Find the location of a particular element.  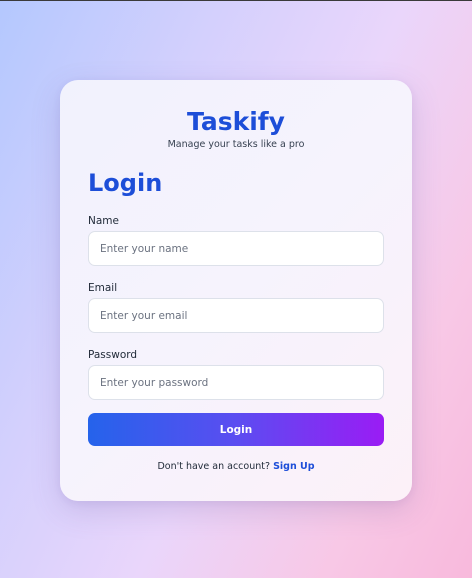

login-heading: Login is located at coordinates (125, 183).